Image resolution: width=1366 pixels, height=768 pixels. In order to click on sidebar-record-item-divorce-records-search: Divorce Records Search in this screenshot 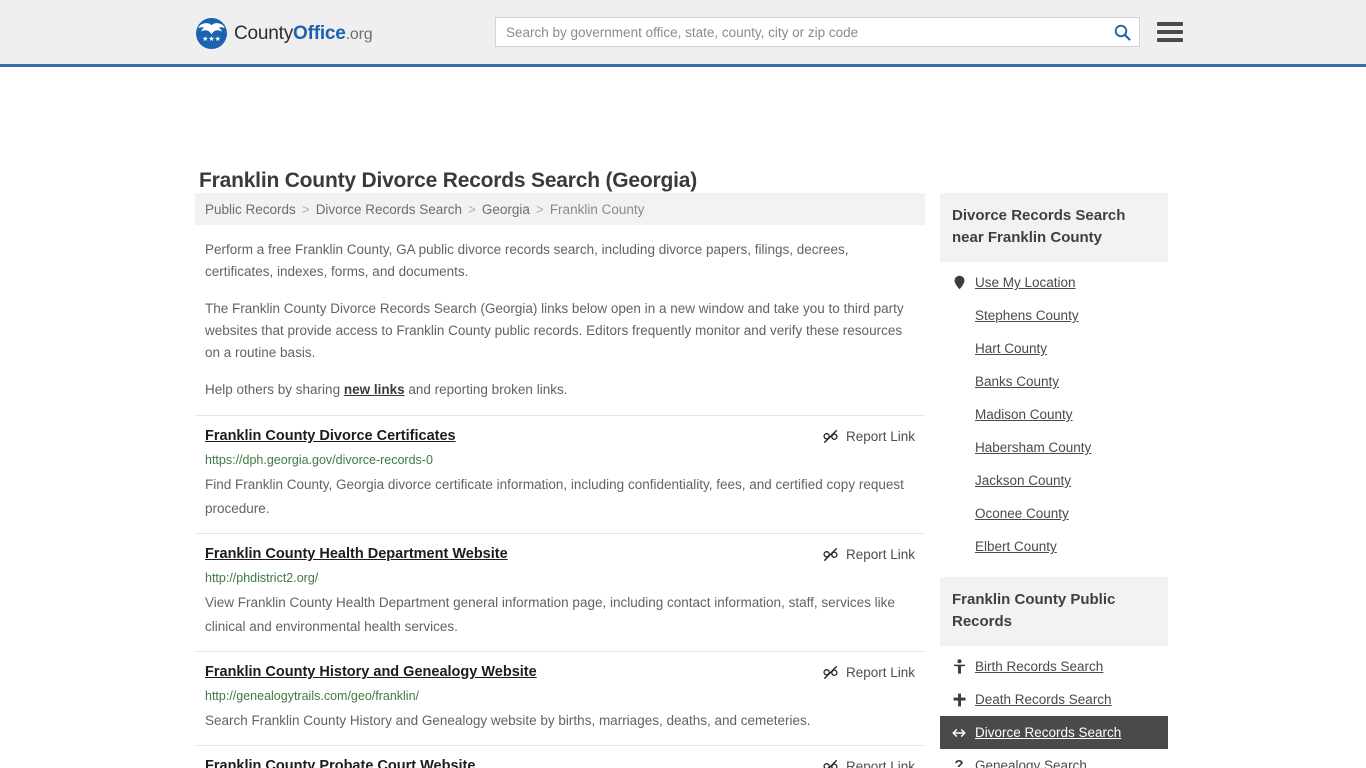, I will do `click(1054, 732)`.